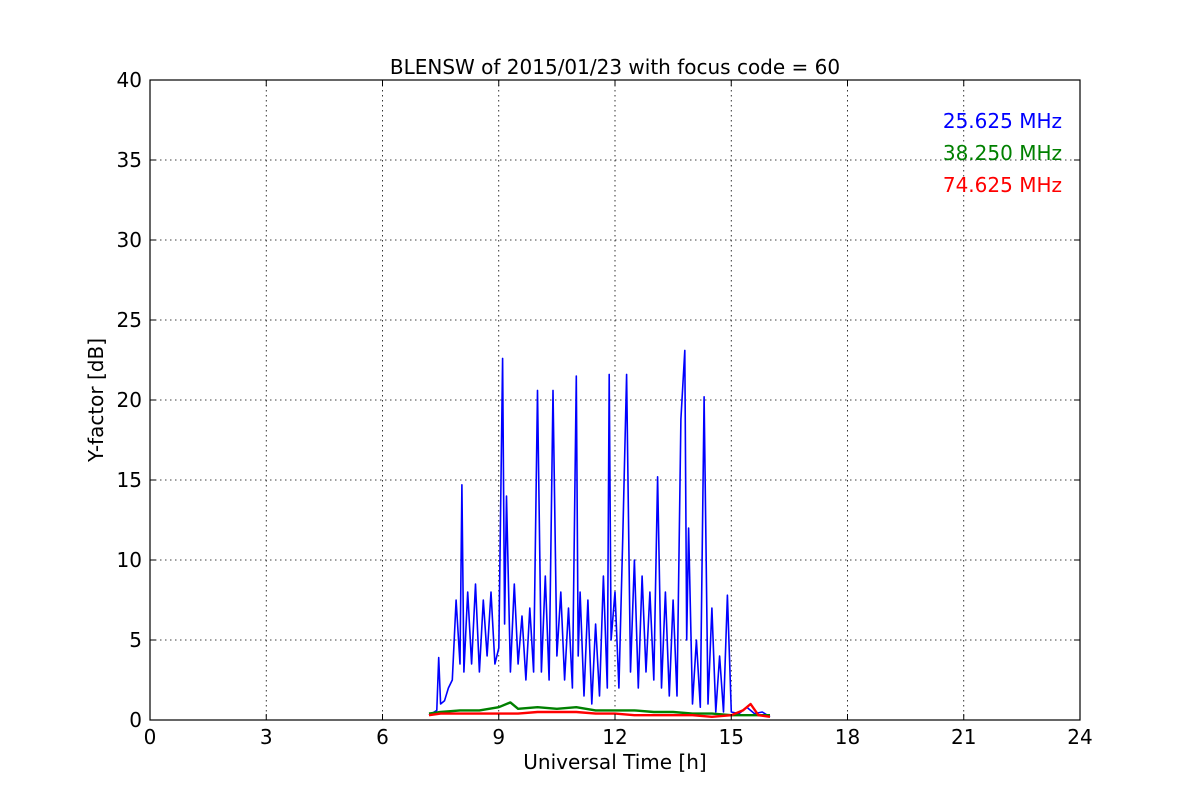 The image size is (1200, 800). I want to click on x-tick-label: 9, so click(498, 737).